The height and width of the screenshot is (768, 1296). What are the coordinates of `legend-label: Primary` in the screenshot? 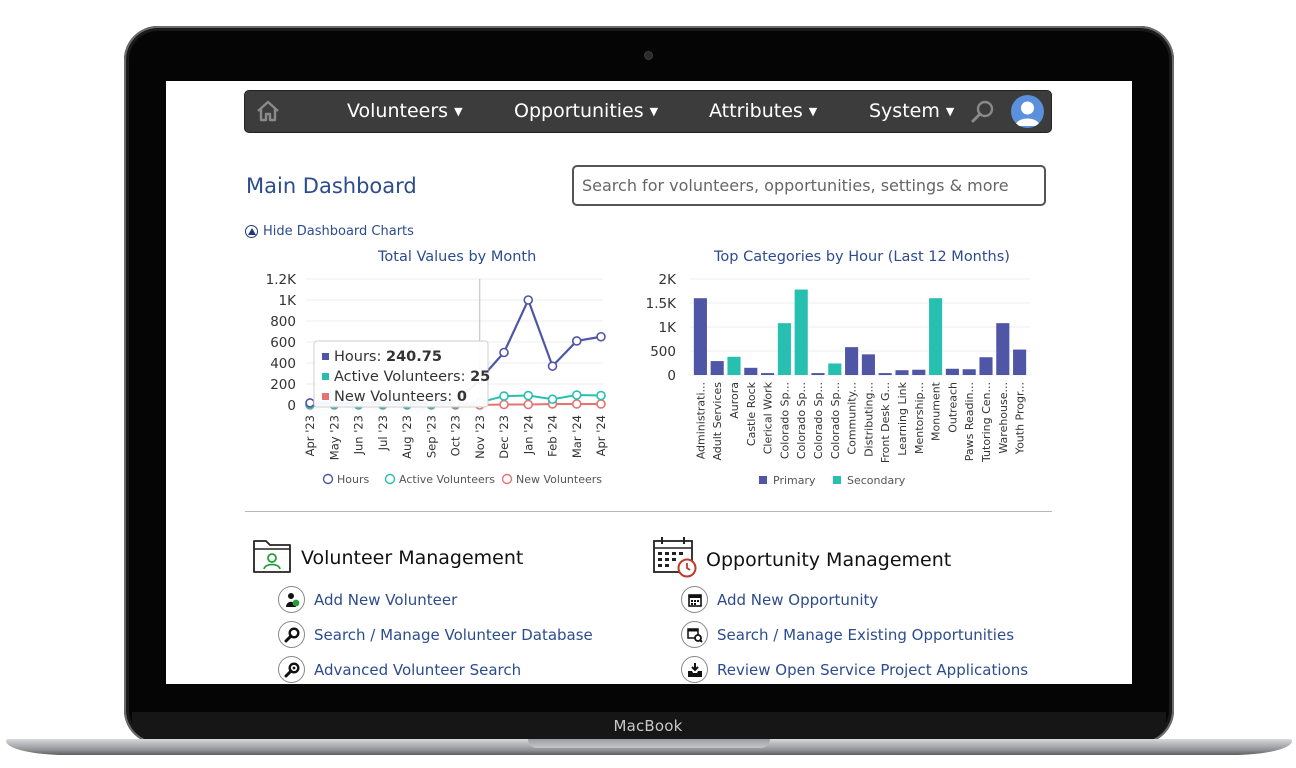 It's located at (794, 480).